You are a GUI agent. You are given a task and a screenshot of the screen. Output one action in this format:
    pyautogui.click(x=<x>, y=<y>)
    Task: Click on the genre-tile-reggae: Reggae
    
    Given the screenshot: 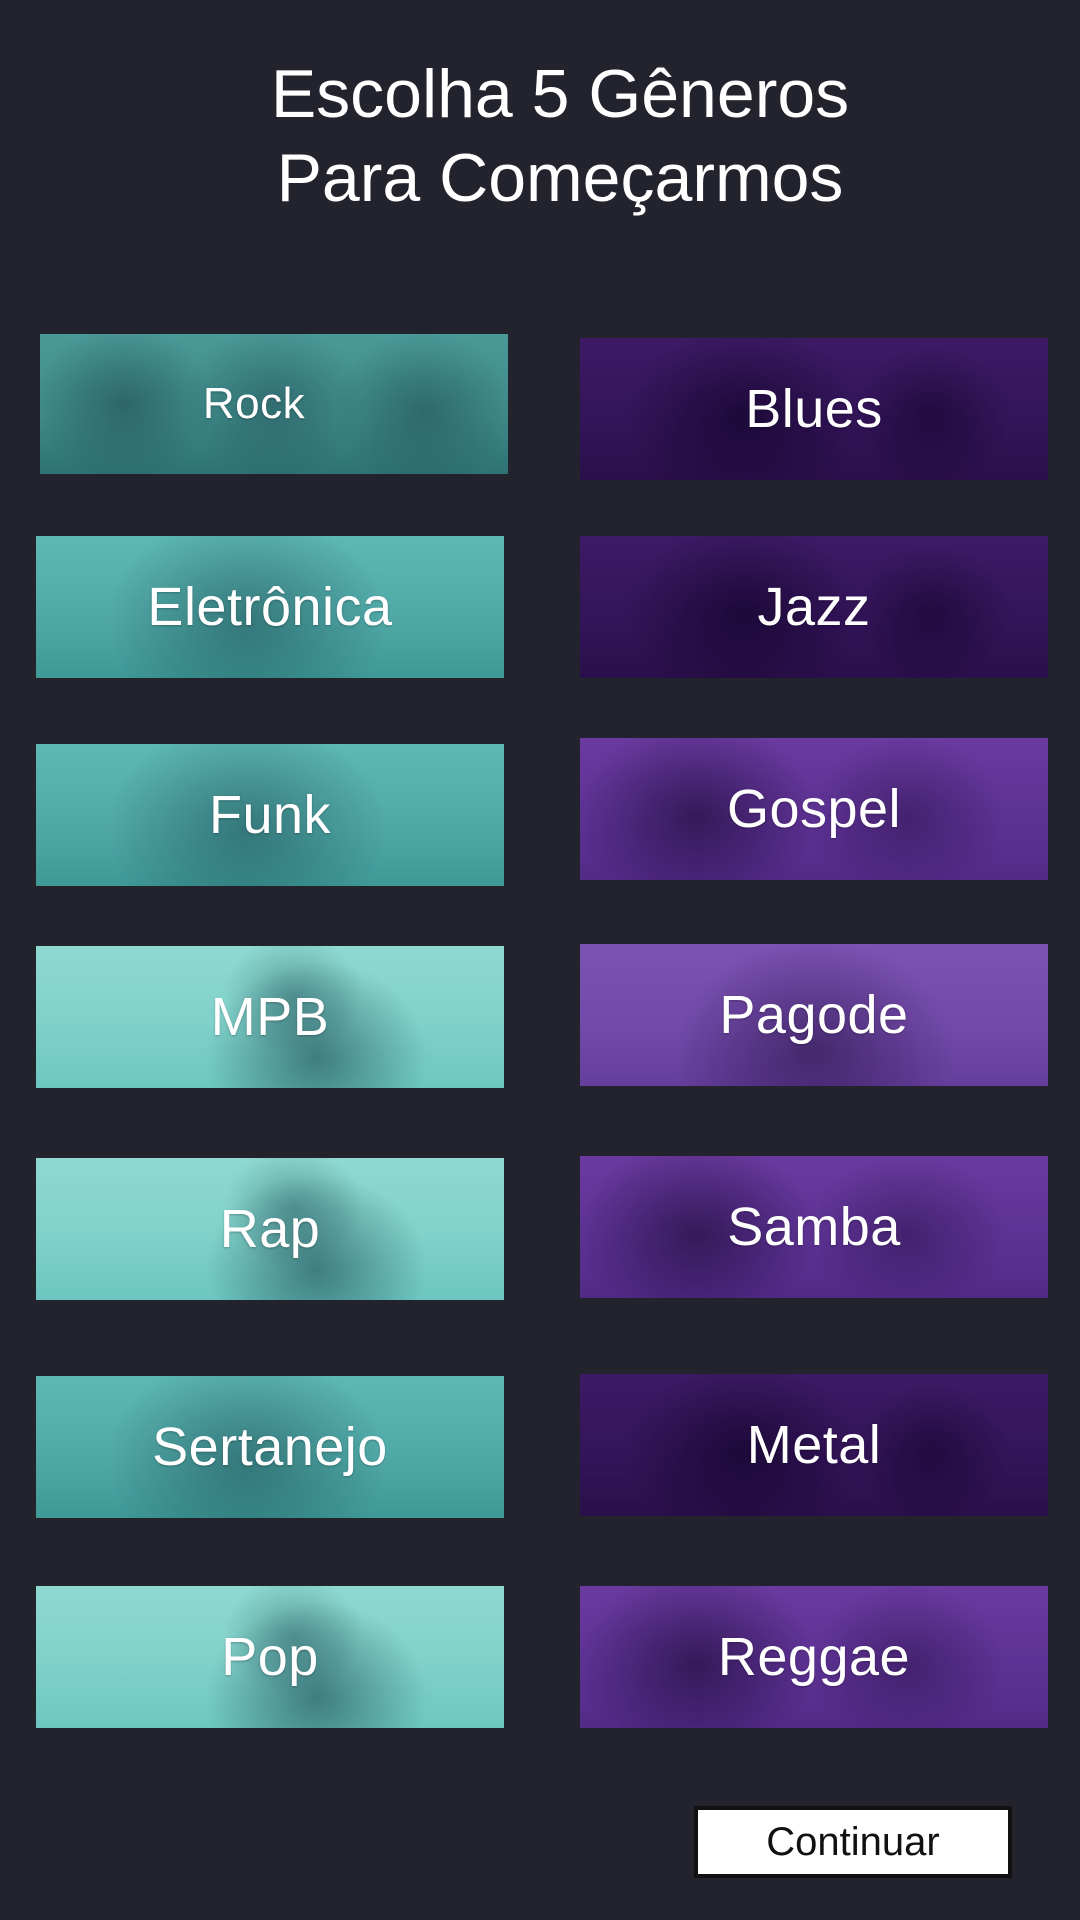 What is the action you would take?
    pyautogui.click(x=814, y=1657)
    